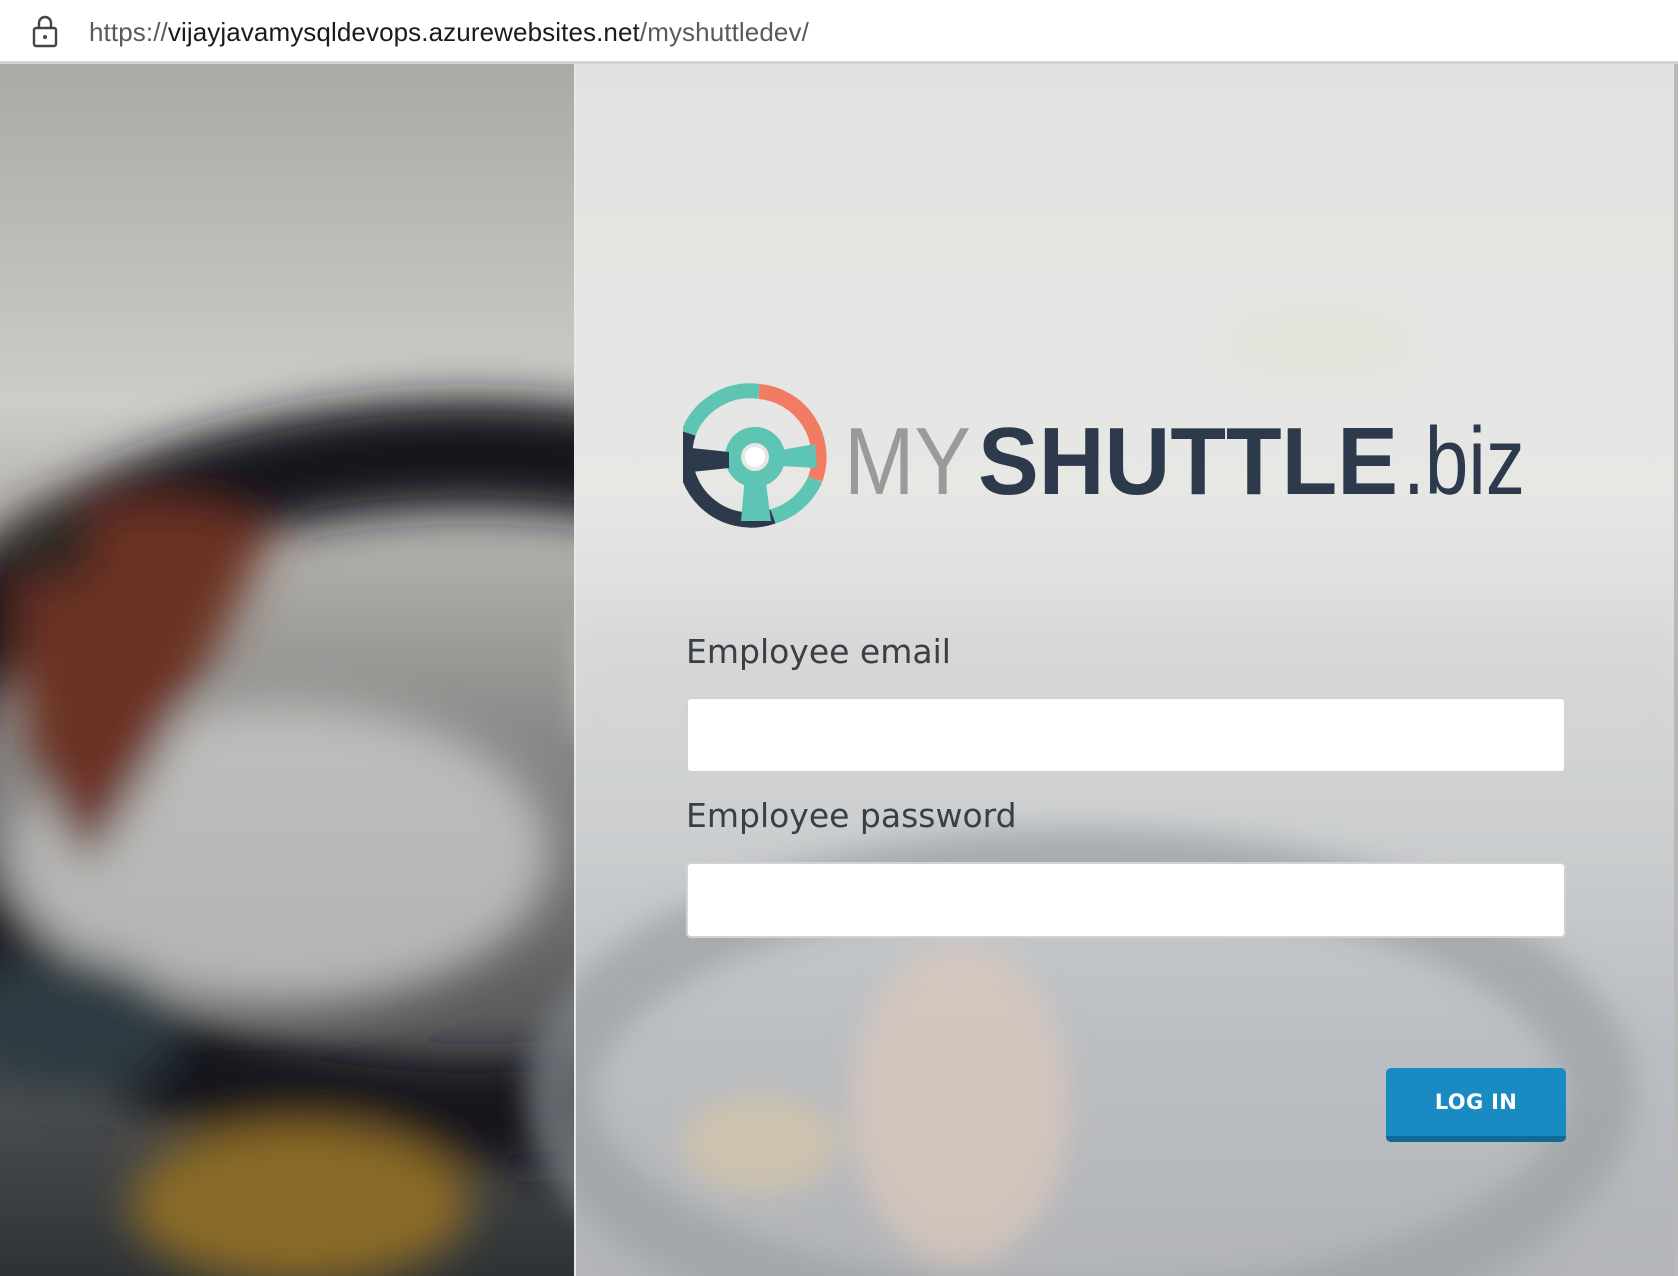 This screenshot has width=1678, height=1276. Describe the element at coordinates (128, 32) in the screenshot. I see `url-scheme: https://` at that location.